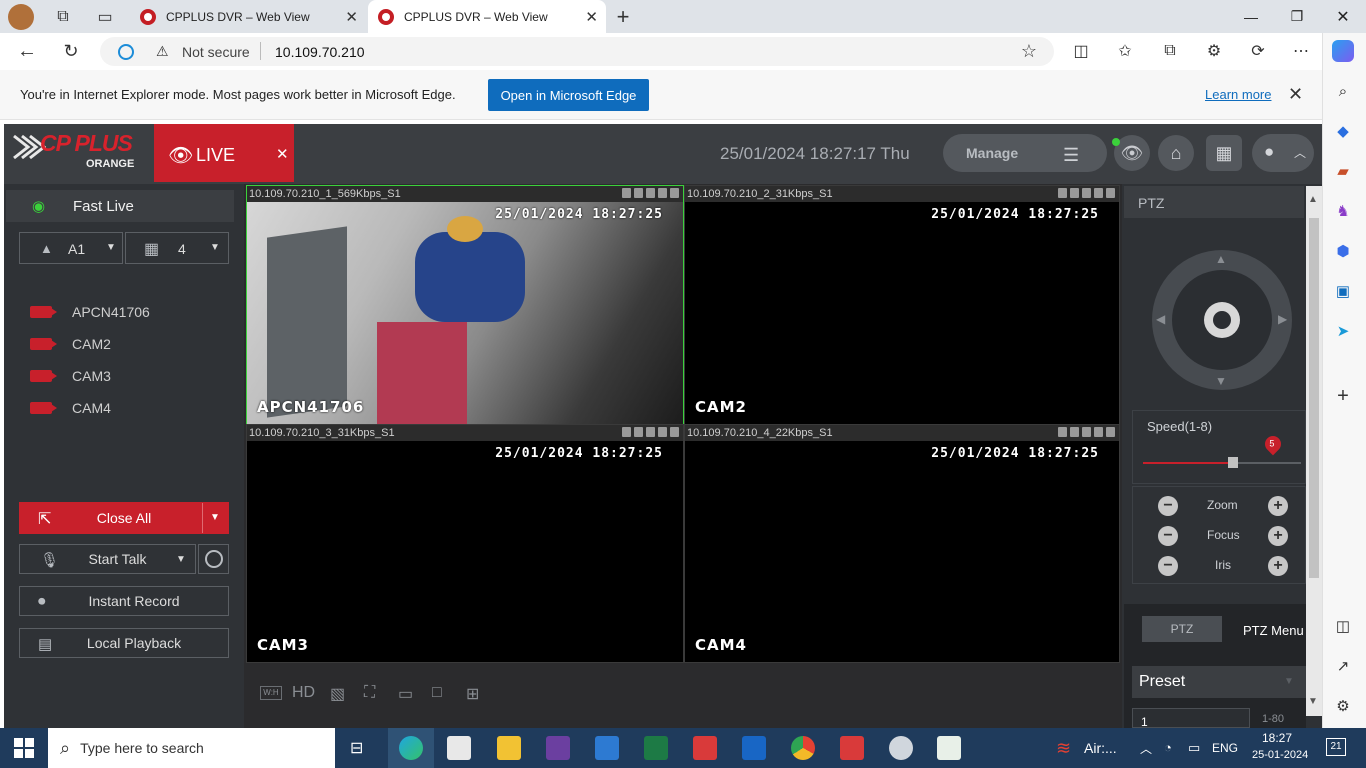 This screenshot has width=1366, height=768. Describe the element at coordinates (63, 17) in the screenshot. I see `workspaces-icon: ⧉` at that location.